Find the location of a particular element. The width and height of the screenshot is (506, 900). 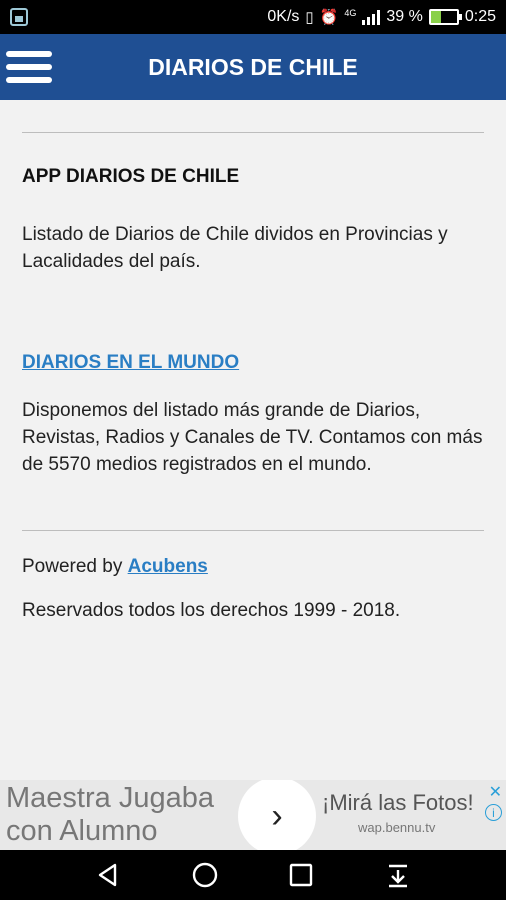

network-type: 4G is located at coordinates (350, 13).